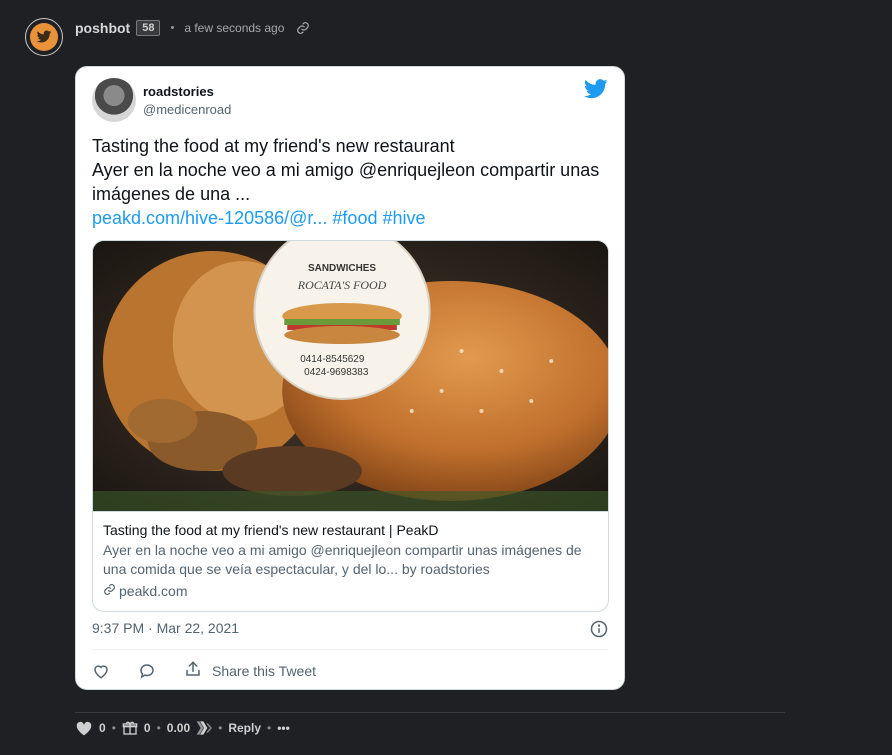 This screenshot has width=892, height=755. I want to click on sticker-name-text: ROCATA'S FOOD, so click(342, 285).